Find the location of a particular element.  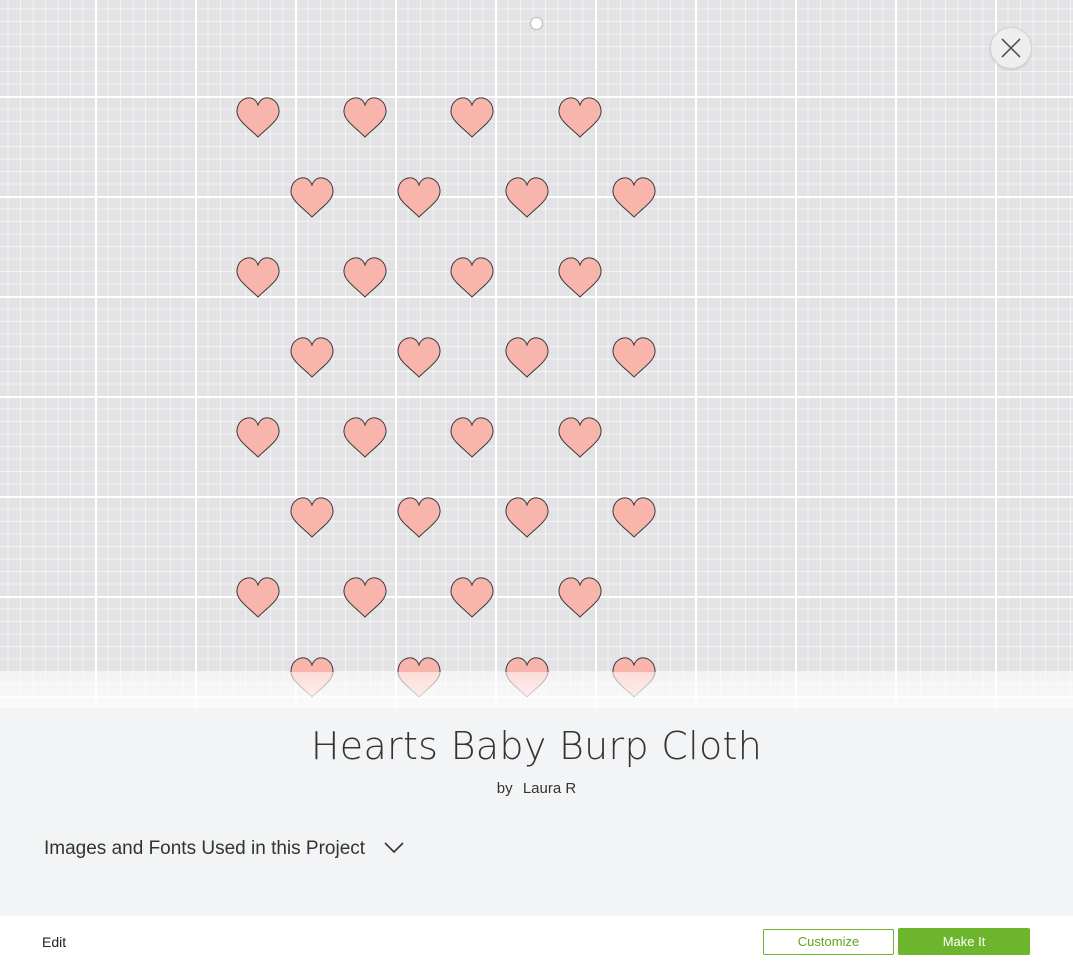

close-button is located at coordinates (1011, 48).